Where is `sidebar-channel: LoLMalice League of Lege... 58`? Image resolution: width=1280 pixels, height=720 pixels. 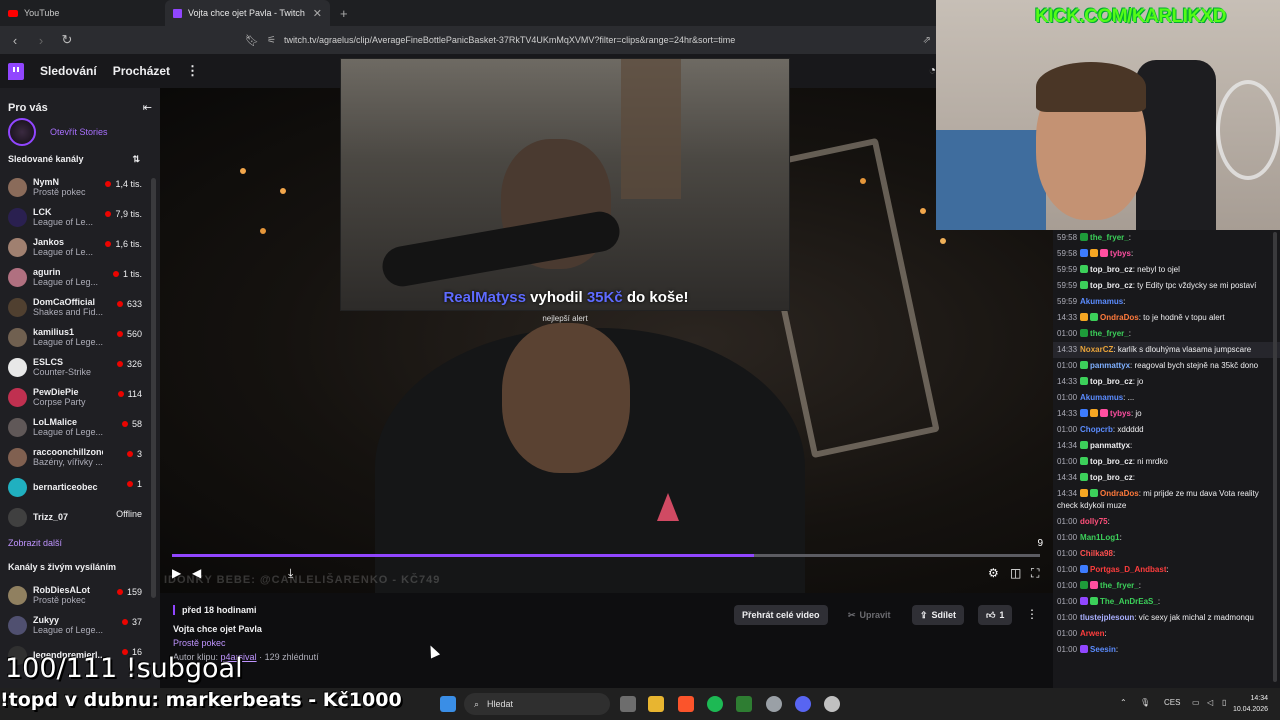 sidebar-channel: LoLMalice League of Lege... 58 is located at coordinates (80, 427).